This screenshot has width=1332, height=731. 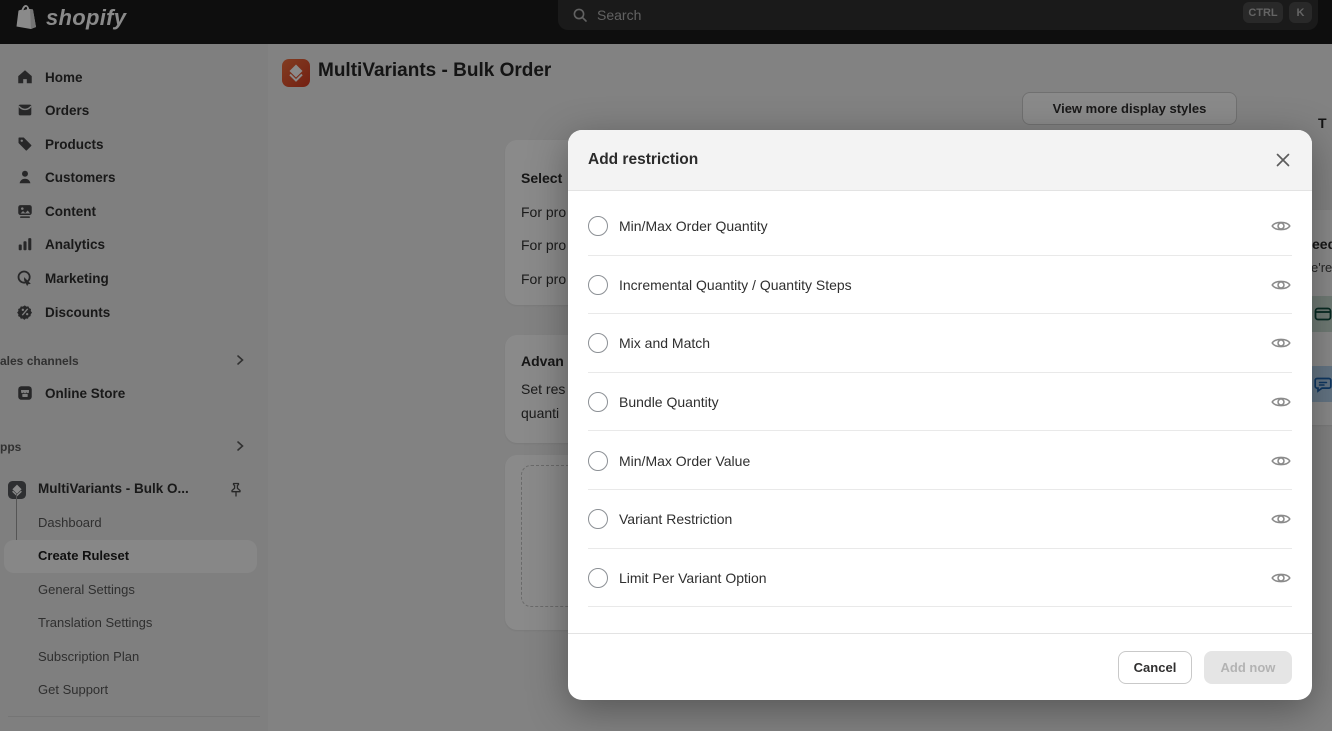 What do you see at coordinates (940, 666) in the screenshot?
I see `modal-footer: Cancel Add now` at bounding box center [940, 666].